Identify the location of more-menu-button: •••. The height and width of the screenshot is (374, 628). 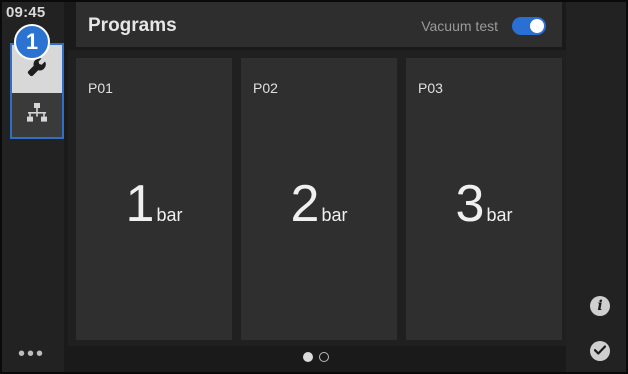
(31, 354).